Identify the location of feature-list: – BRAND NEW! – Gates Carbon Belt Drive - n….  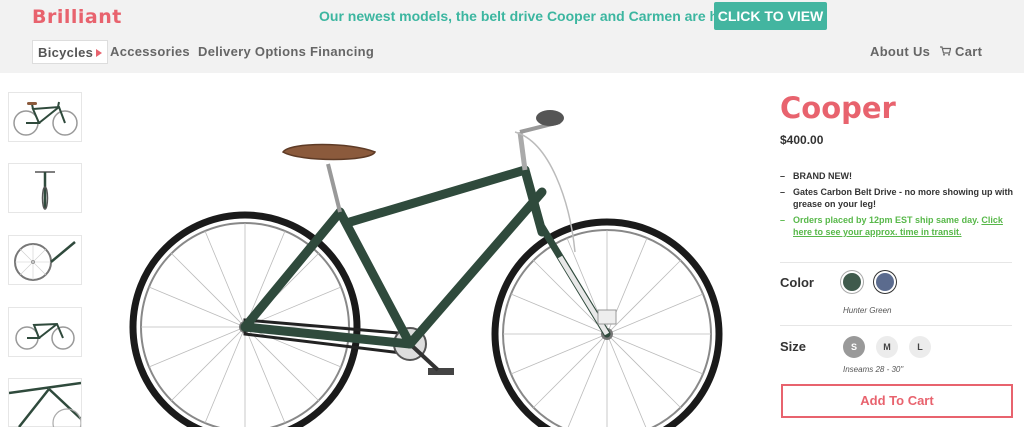
(898, 206).